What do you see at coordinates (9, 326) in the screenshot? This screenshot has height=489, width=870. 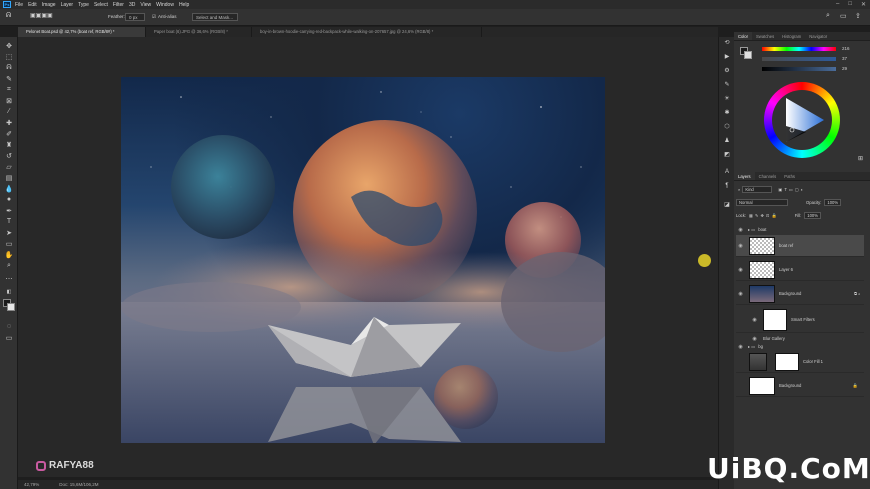 I see `quick-mask-icon: ◌` at bounding box center [9, 326].